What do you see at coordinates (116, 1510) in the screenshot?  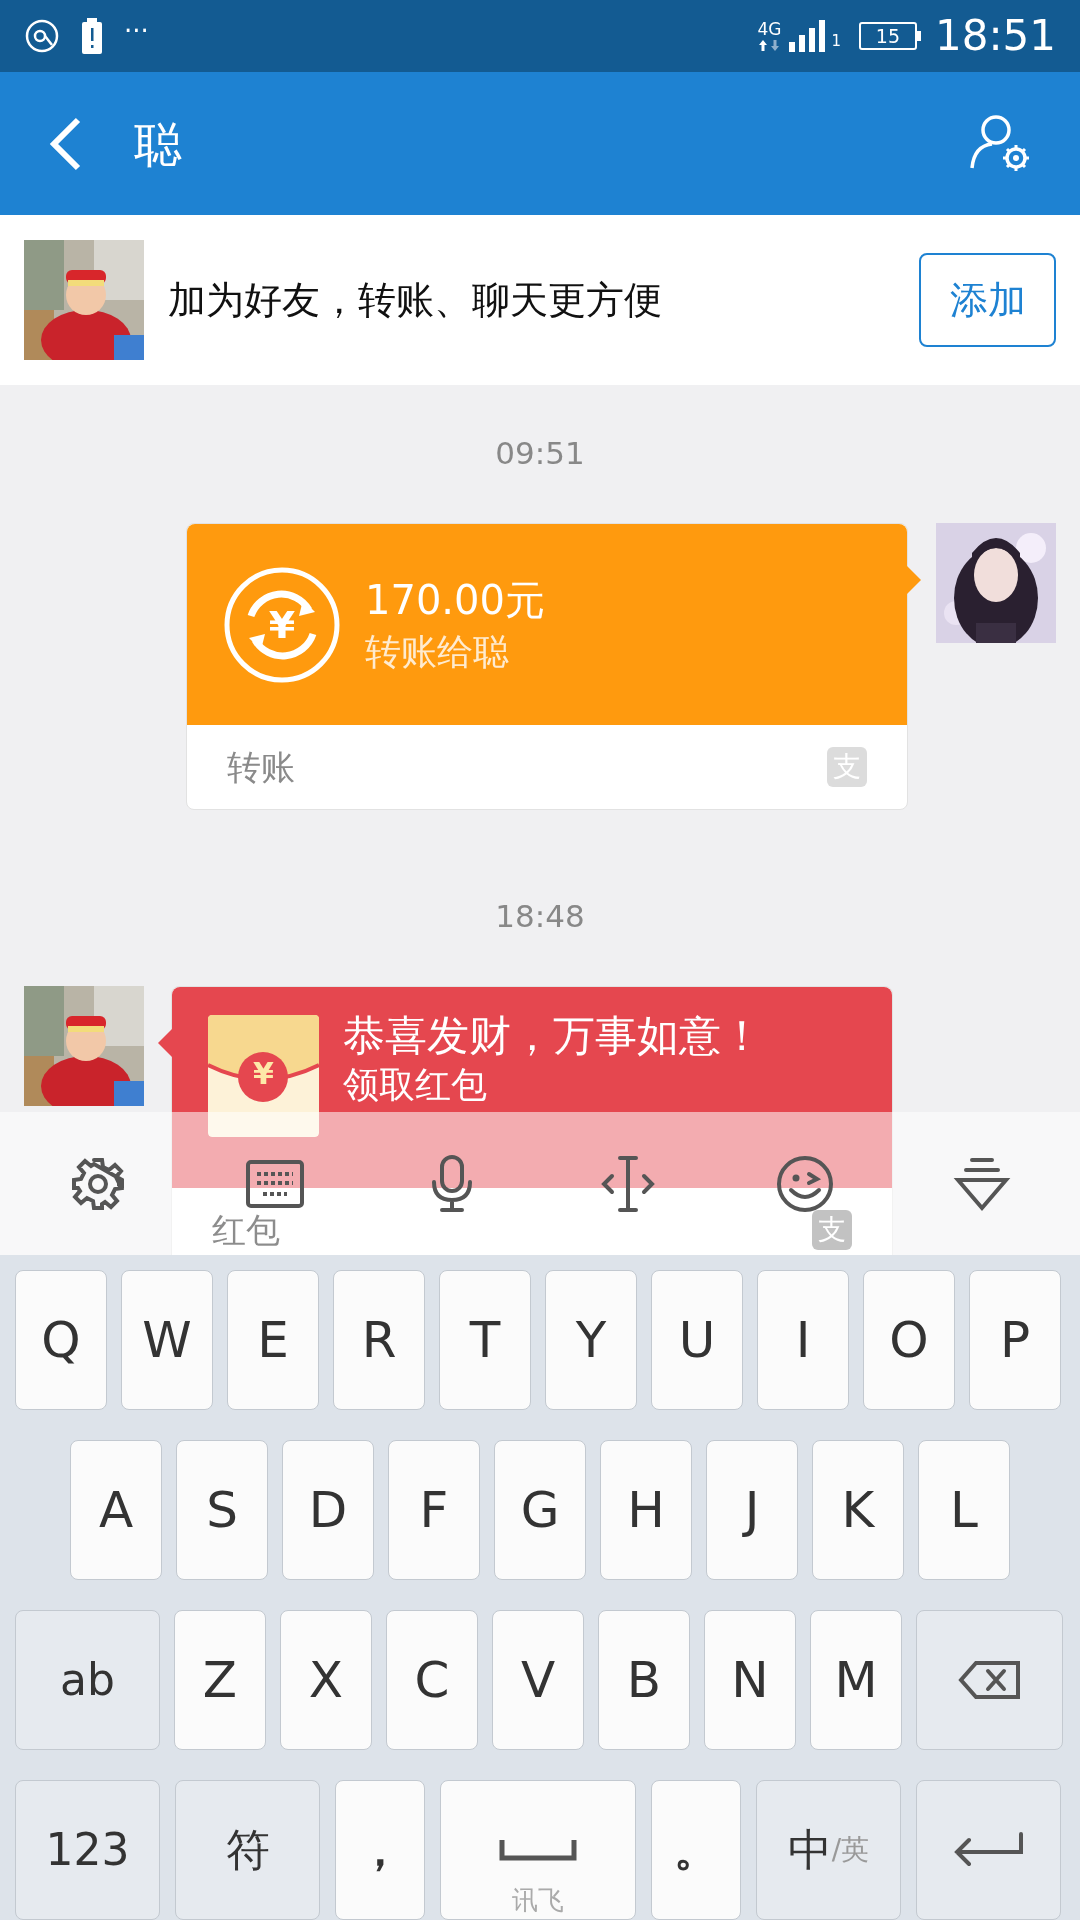 I see `keyboard-key: A` at bounding box center [116, 1510].